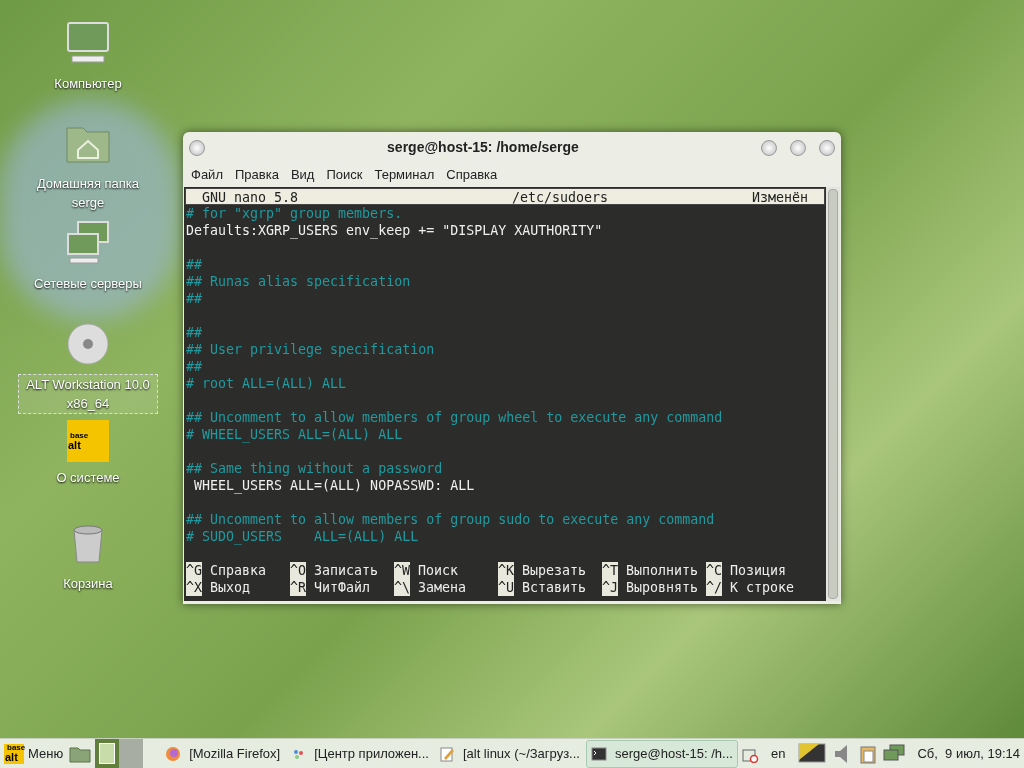 This screenshot has width=1024, height=768. Describe the element at coordinates (342, 587) in the screenshot. I see `shortcut-label: ЧитФайл` at that location.